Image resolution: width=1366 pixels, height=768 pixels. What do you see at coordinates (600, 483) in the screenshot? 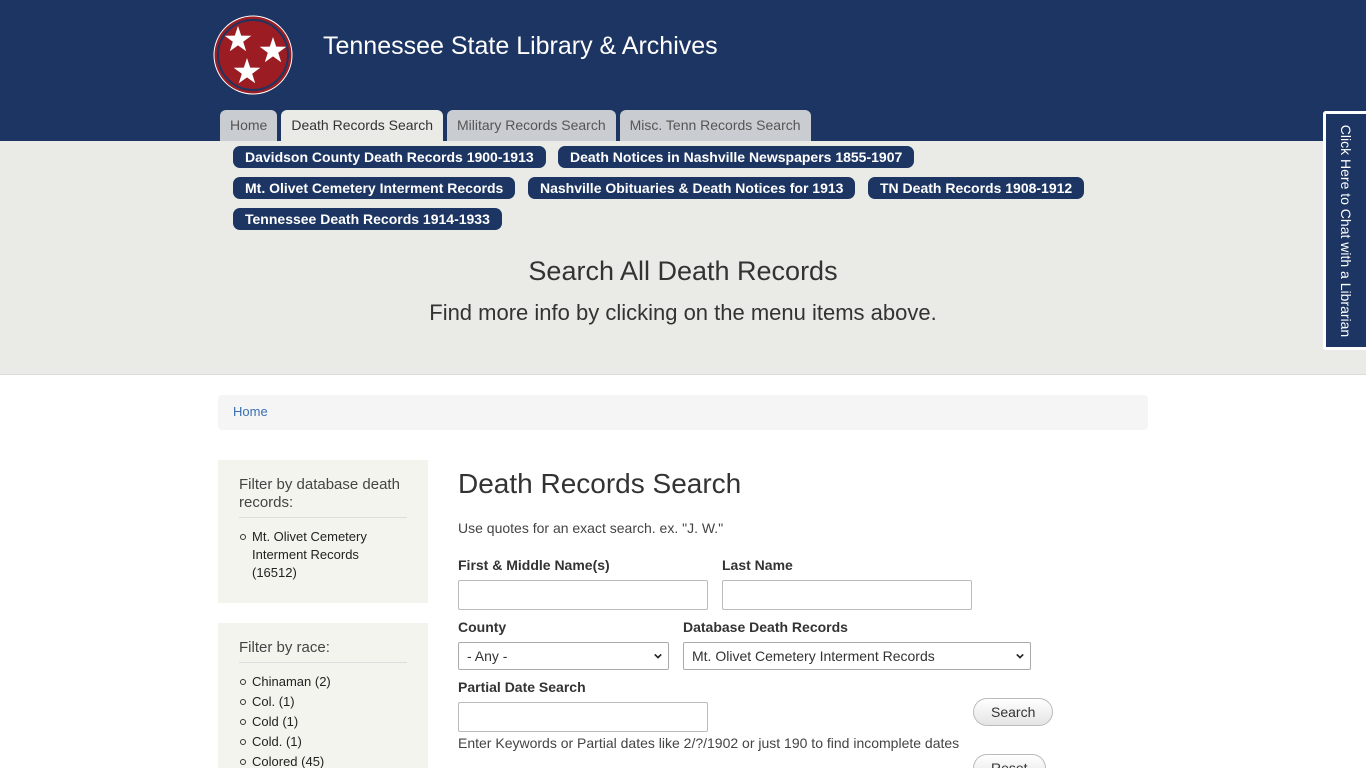
I see `page-title: Death Records Search` at bounding box center [600, 483].